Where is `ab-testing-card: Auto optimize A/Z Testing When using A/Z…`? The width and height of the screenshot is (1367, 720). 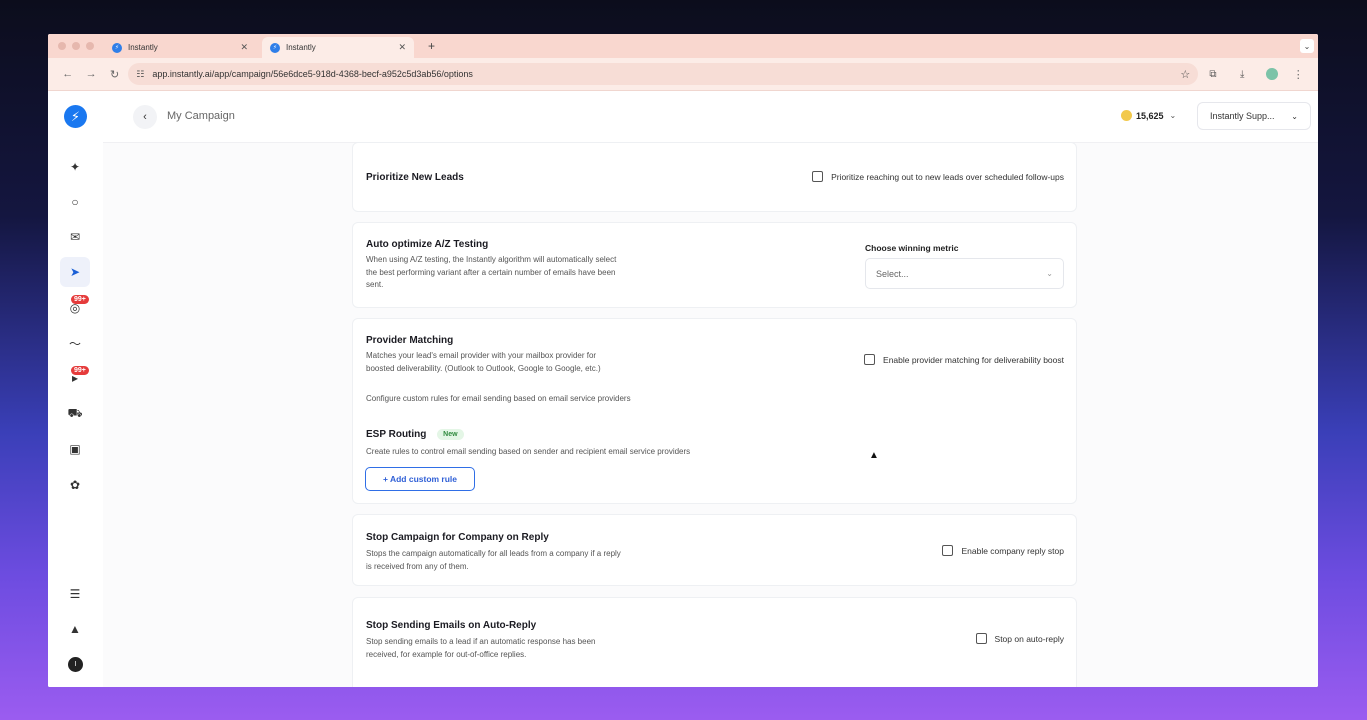 ab-testing-card: Auto optimize A/Z Testing When using A/Z… is located at coordinates (714, 265).